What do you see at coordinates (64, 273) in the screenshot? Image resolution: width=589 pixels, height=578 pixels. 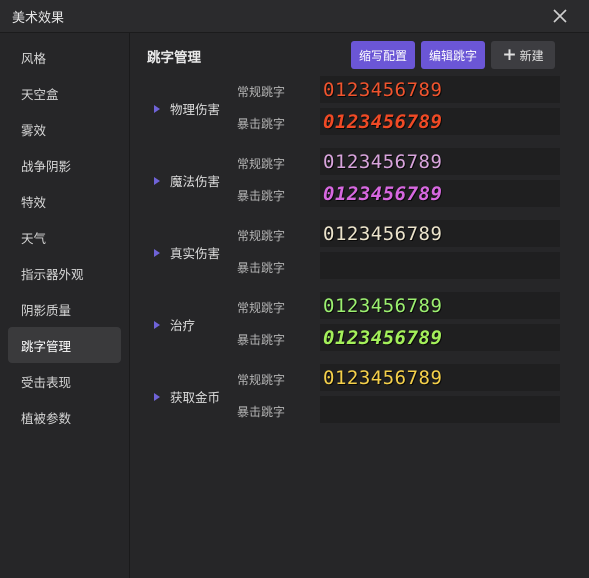 I see `sidebar-item-indicator-appearance: 指示器外观` at bounding box center [64, 273].